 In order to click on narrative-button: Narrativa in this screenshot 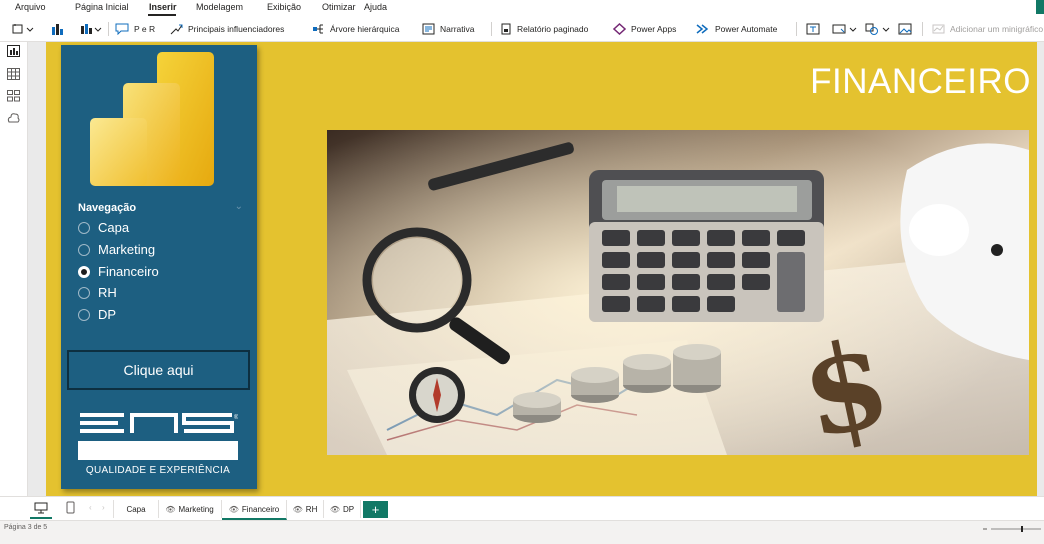, I will do `click(448, 29)`.